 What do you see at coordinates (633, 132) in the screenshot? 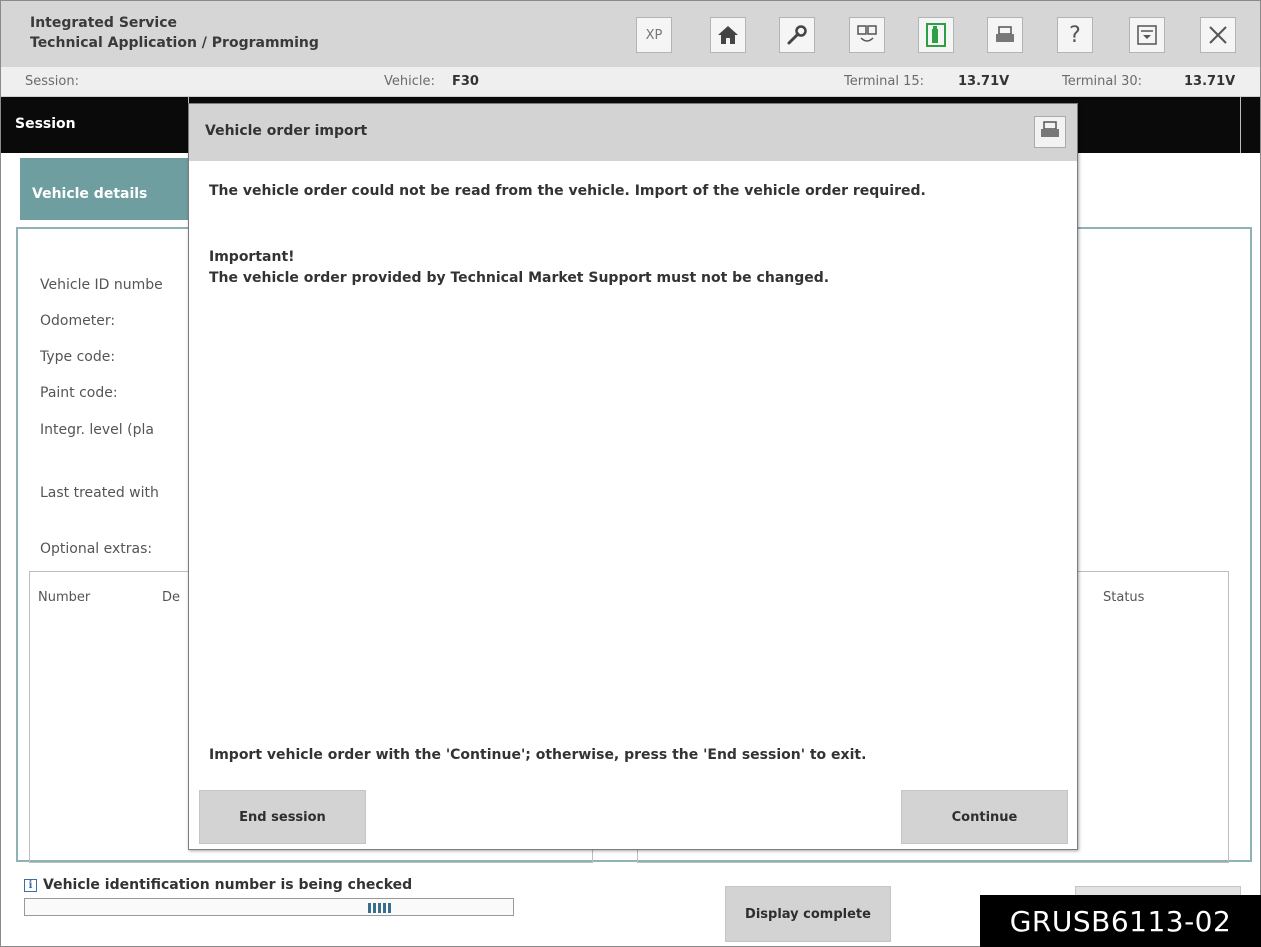
I see `dialog-header: Vehicle order import` at bounding box center [633, 132].